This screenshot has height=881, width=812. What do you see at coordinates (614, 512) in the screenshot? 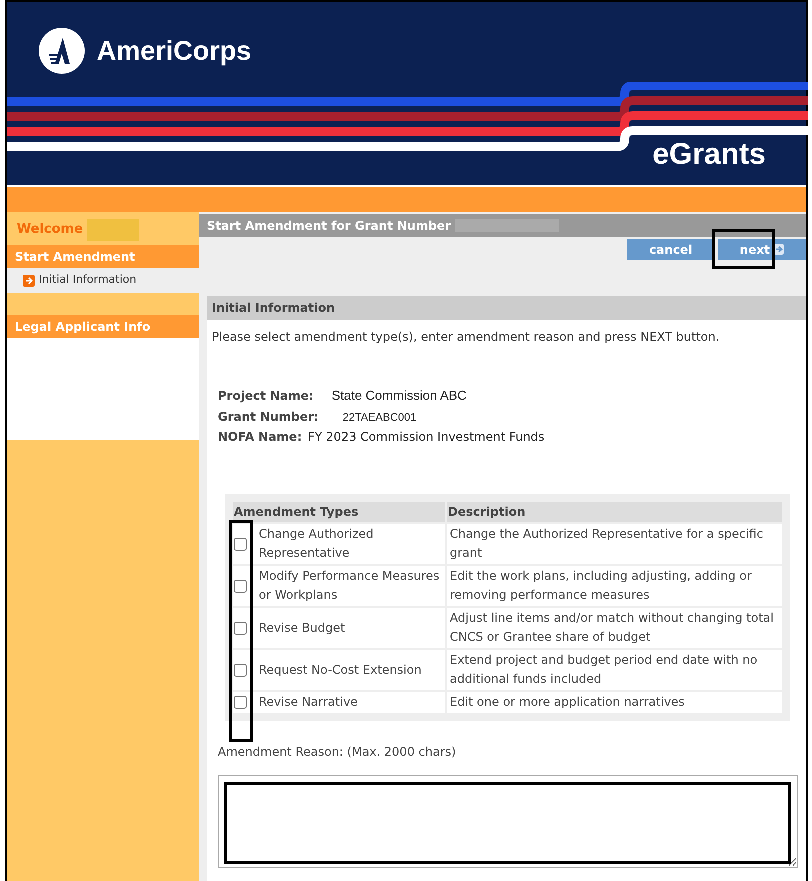
I see `column-header: Description` at bounding box center [614, 512].